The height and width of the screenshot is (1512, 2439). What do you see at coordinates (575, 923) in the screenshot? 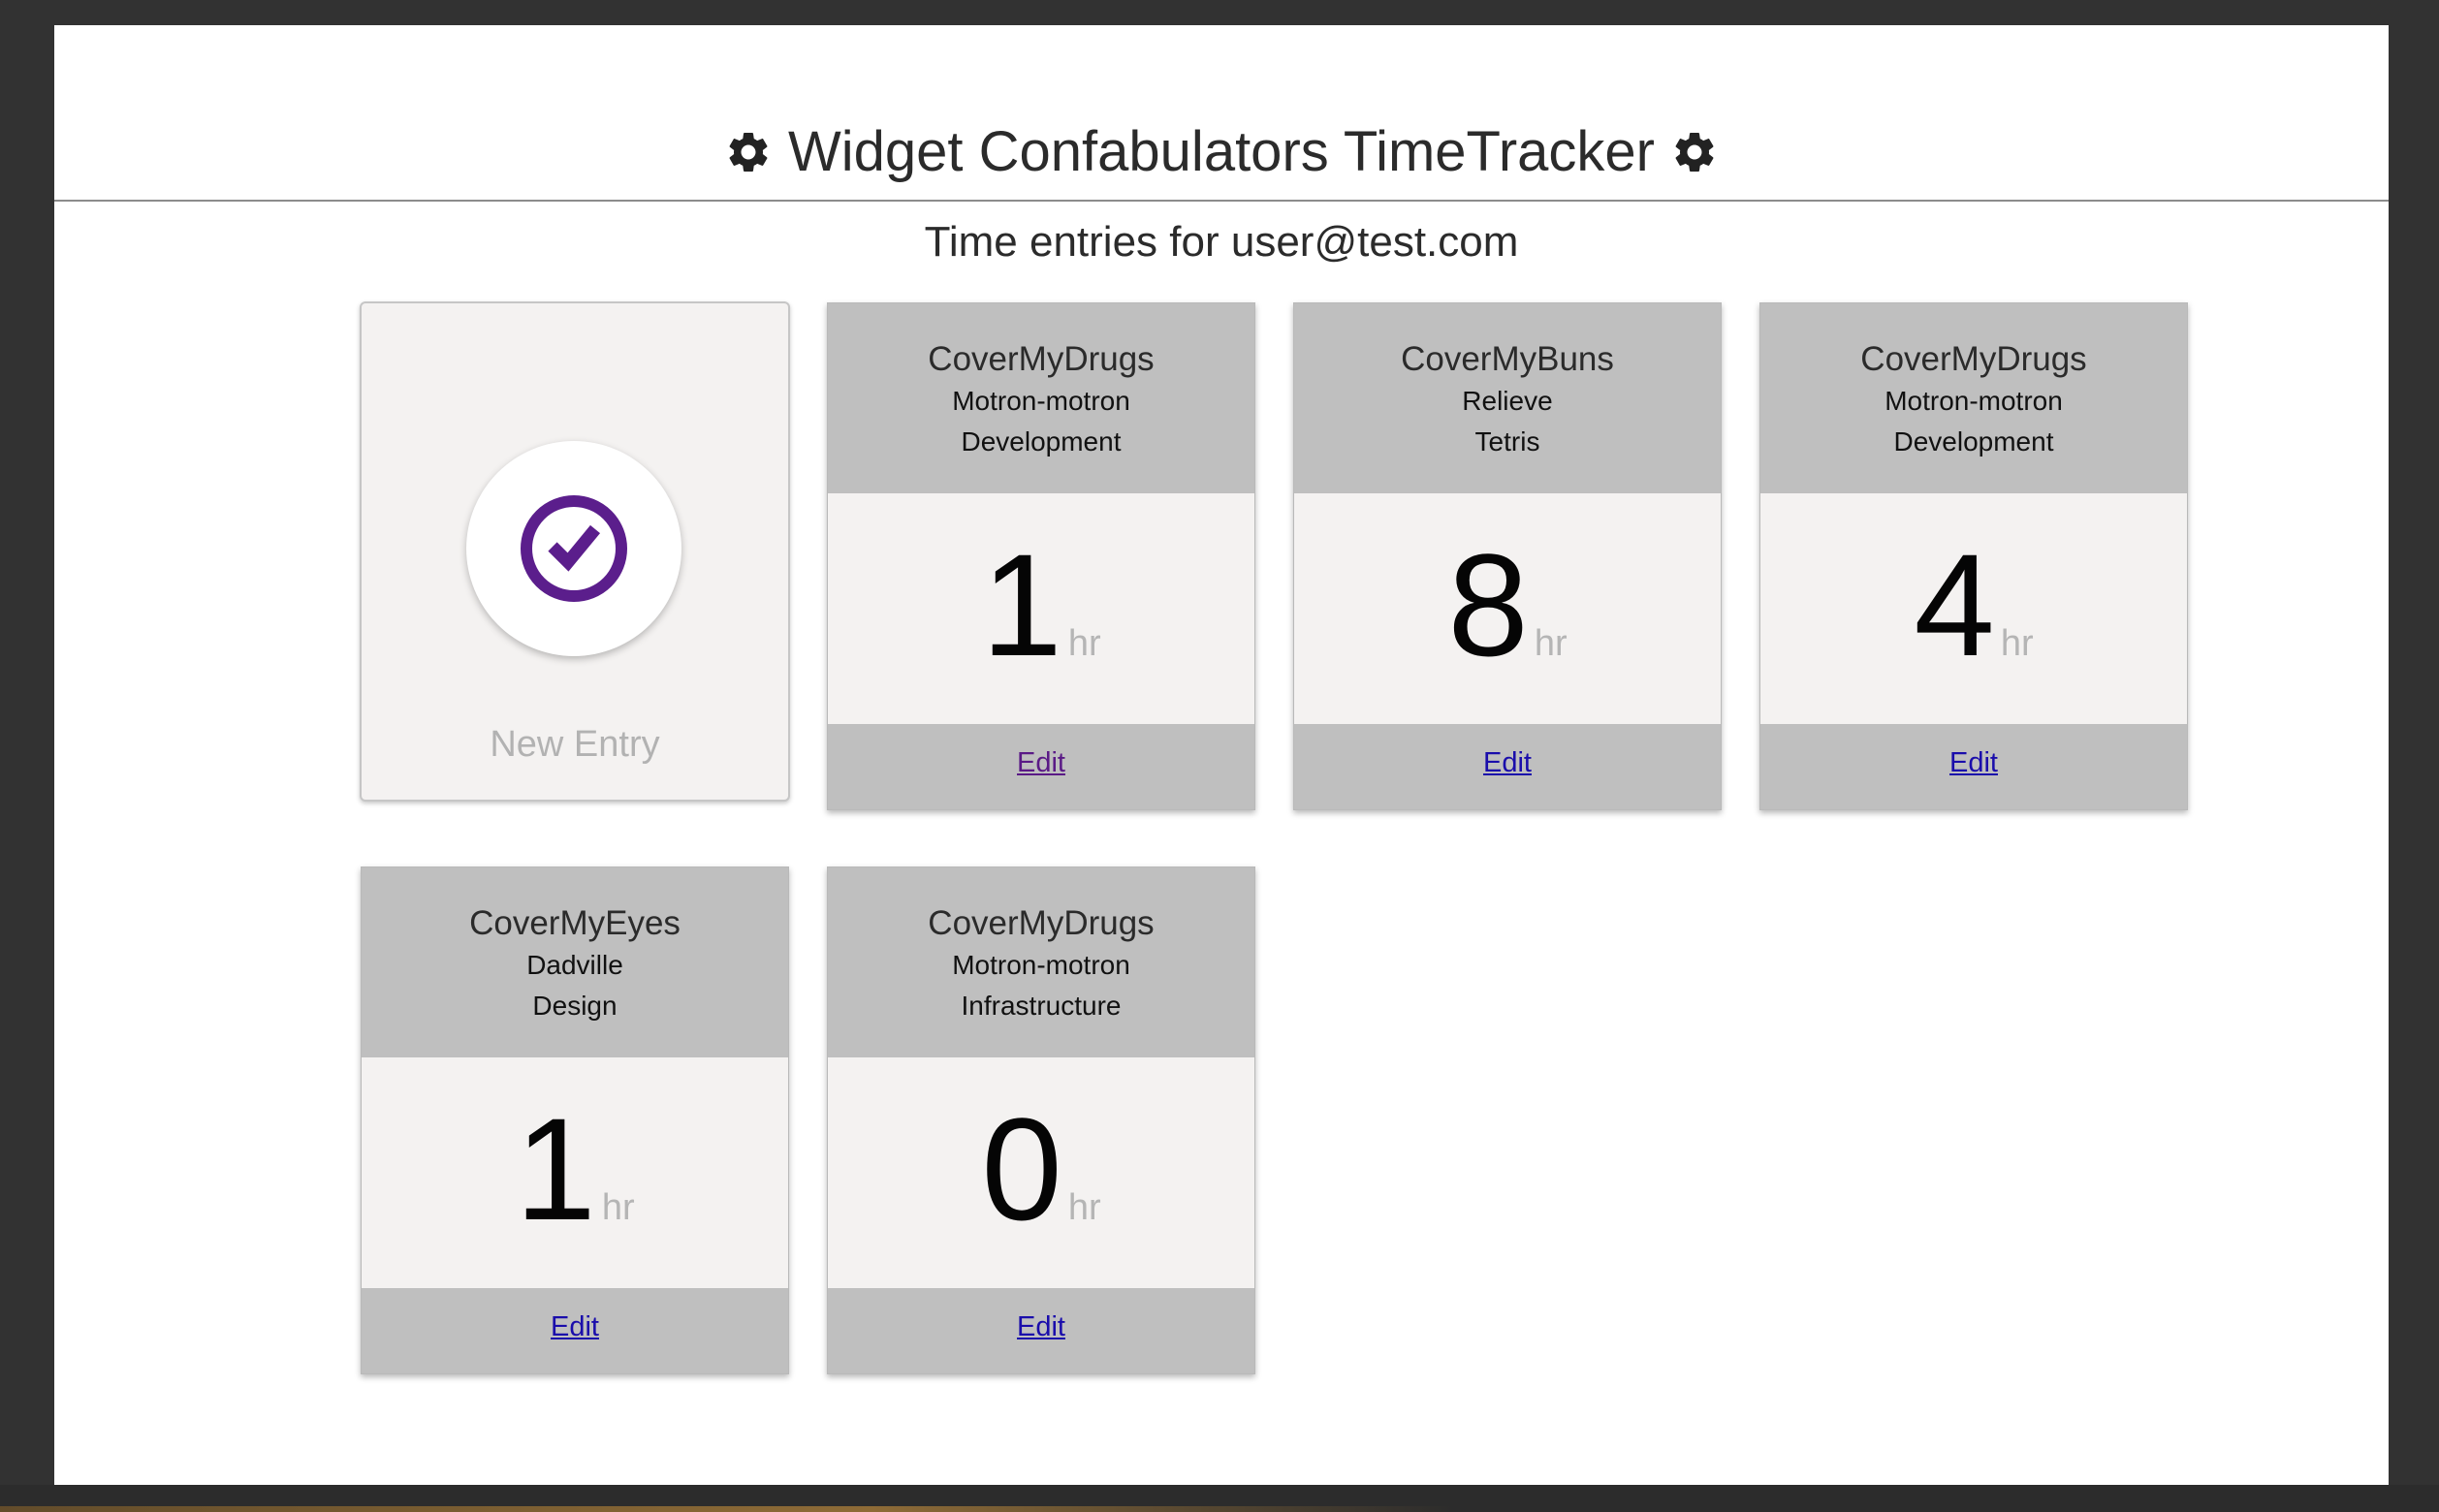
I see `client-name: CoverMyEyes` at bounding box center [575, 923].